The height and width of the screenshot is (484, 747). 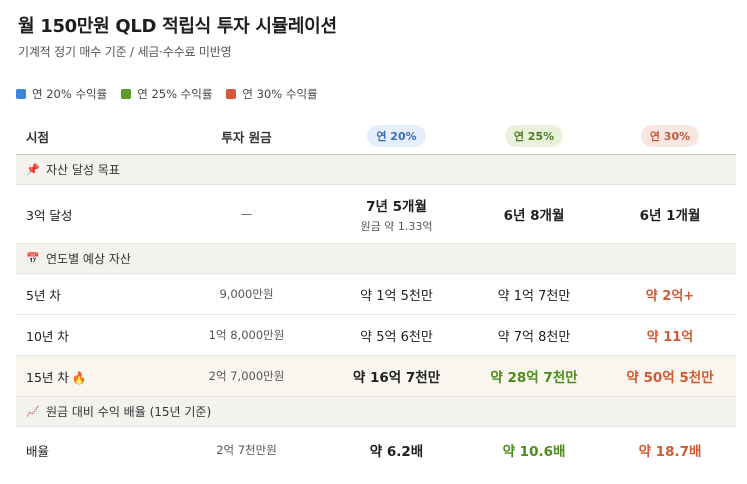 What do you see at coordinates (126, 94) in the screenshot?
I see `legend-swatch-green` at bounding box center [126, 94].